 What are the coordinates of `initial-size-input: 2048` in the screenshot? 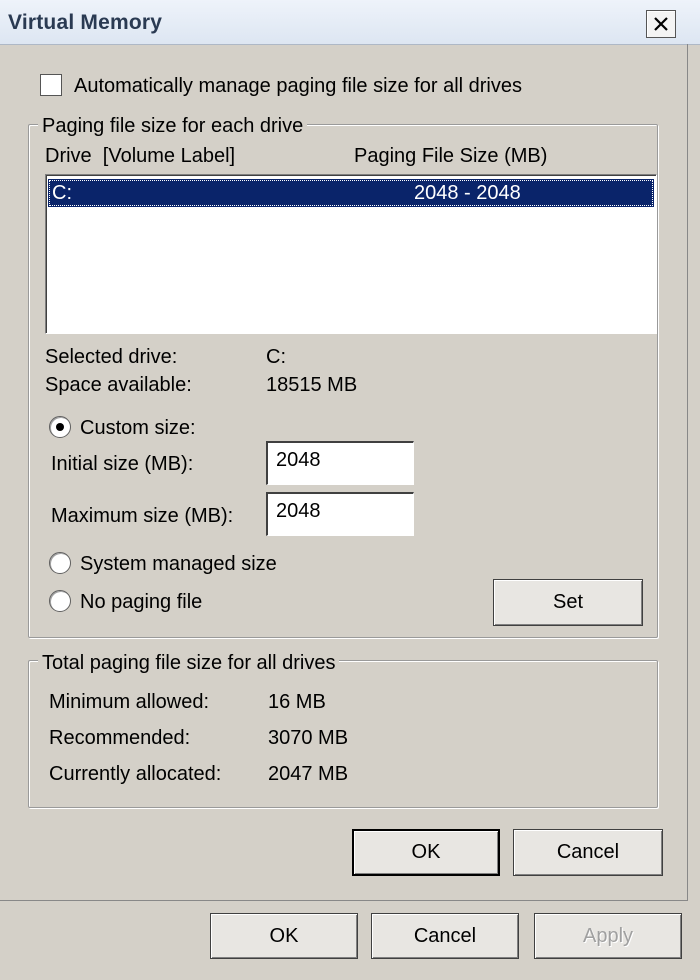 It's located at (340, 463).